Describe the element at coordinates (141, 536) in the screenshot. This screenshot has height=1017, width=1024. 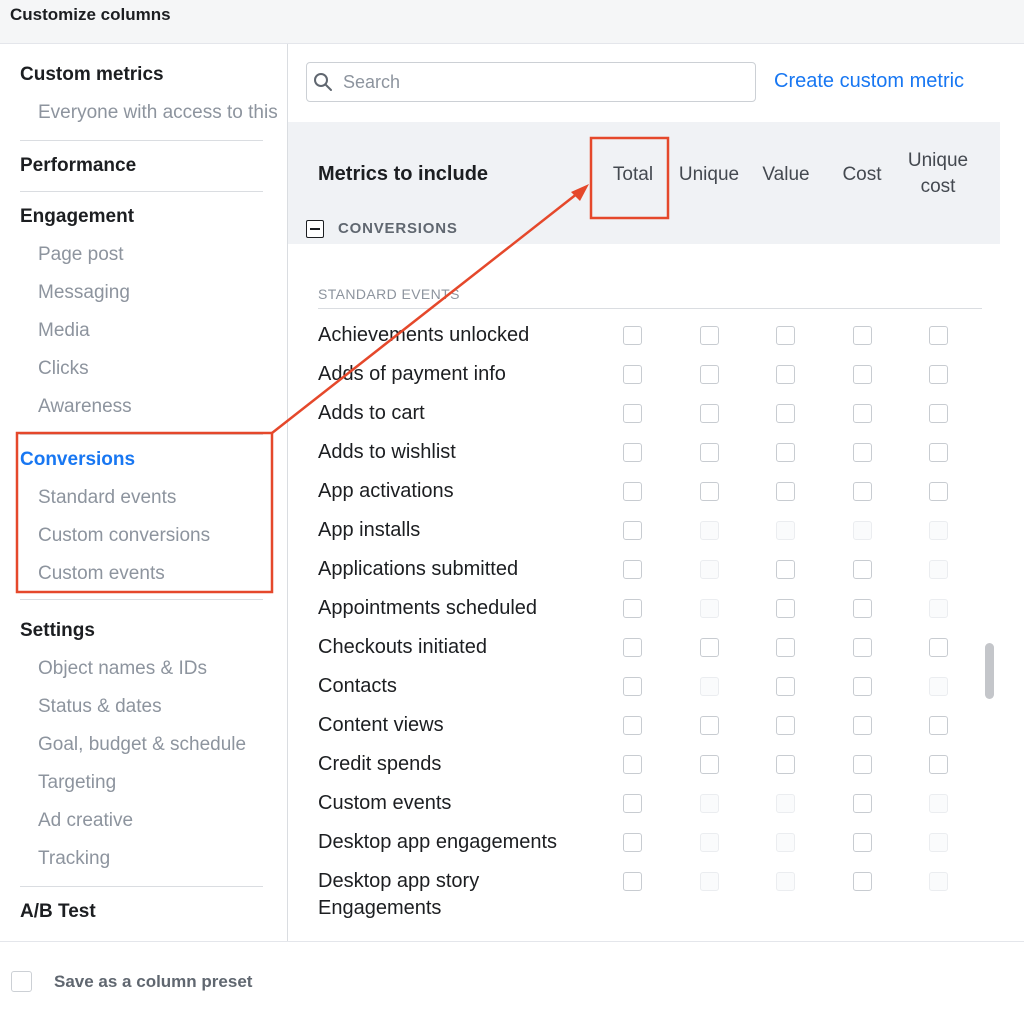
I see `sidebar-item: Custom conversions` at that location.